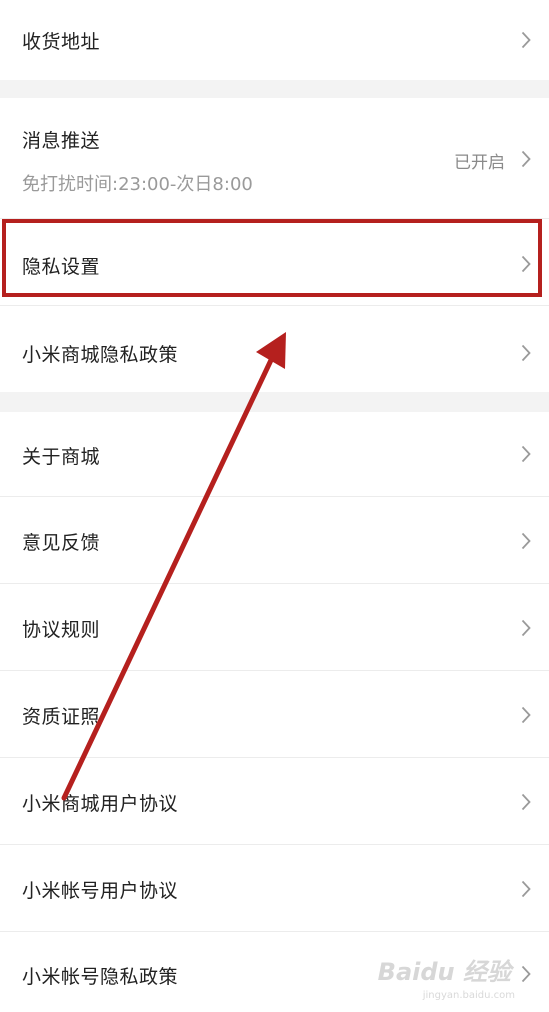 Image resolution: width=549 pixels, height=1012 pixels. I want to click on push-status: 已开启, so click(479, 163).